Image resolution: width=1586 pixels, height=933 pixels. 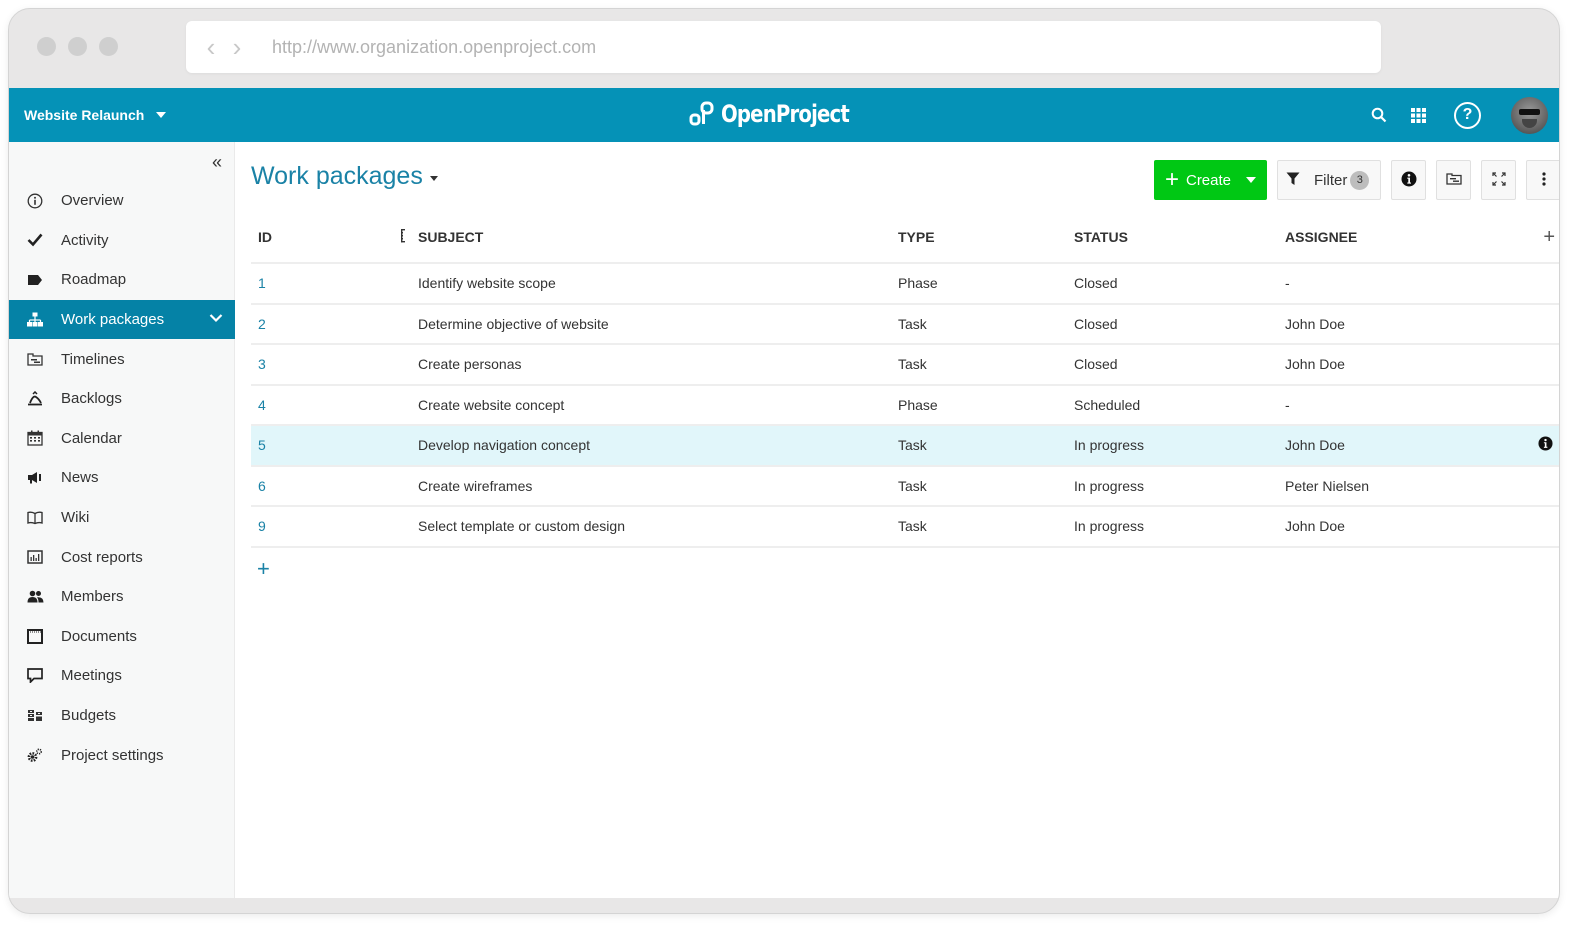 What do you see at coordinates (262, 364) in the screenshot?
I see `work-package-id-link: 3` at bounding box center [262, 364].